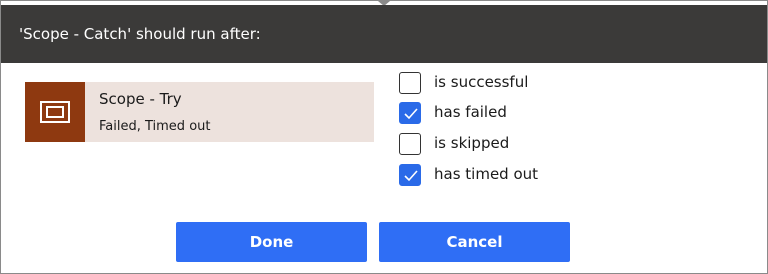 This screenshot has width=768, height=274. I want to click on checkbox-has-timed-out, so click(410, 175).